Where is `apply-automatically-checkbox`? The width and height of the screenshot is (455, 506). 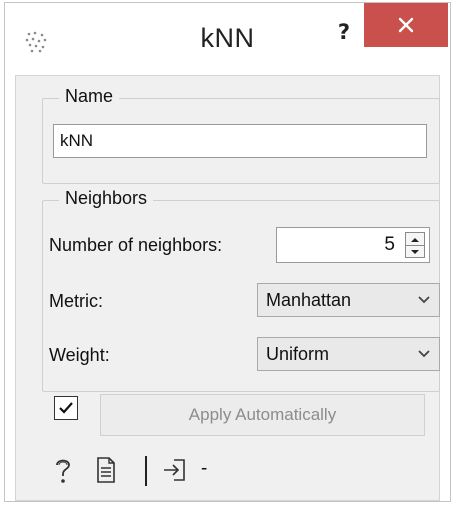 apply-automatically-checkbox is located at coordinates (66, 408).